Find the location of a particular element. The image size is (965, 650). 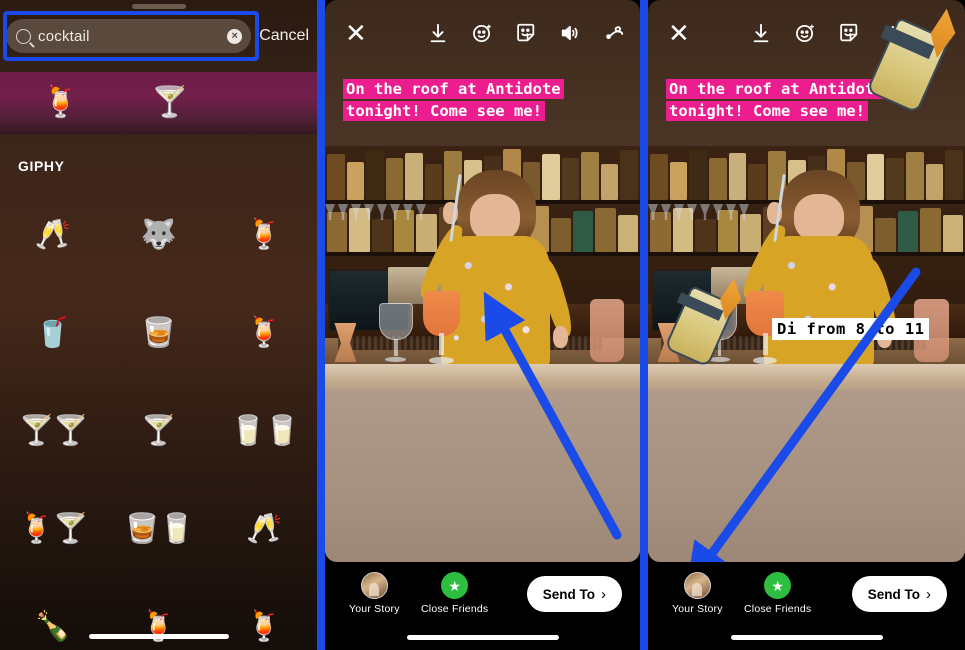

sticker-row: 🥂 🐺 🍹 is located at coordinates (158, 235).